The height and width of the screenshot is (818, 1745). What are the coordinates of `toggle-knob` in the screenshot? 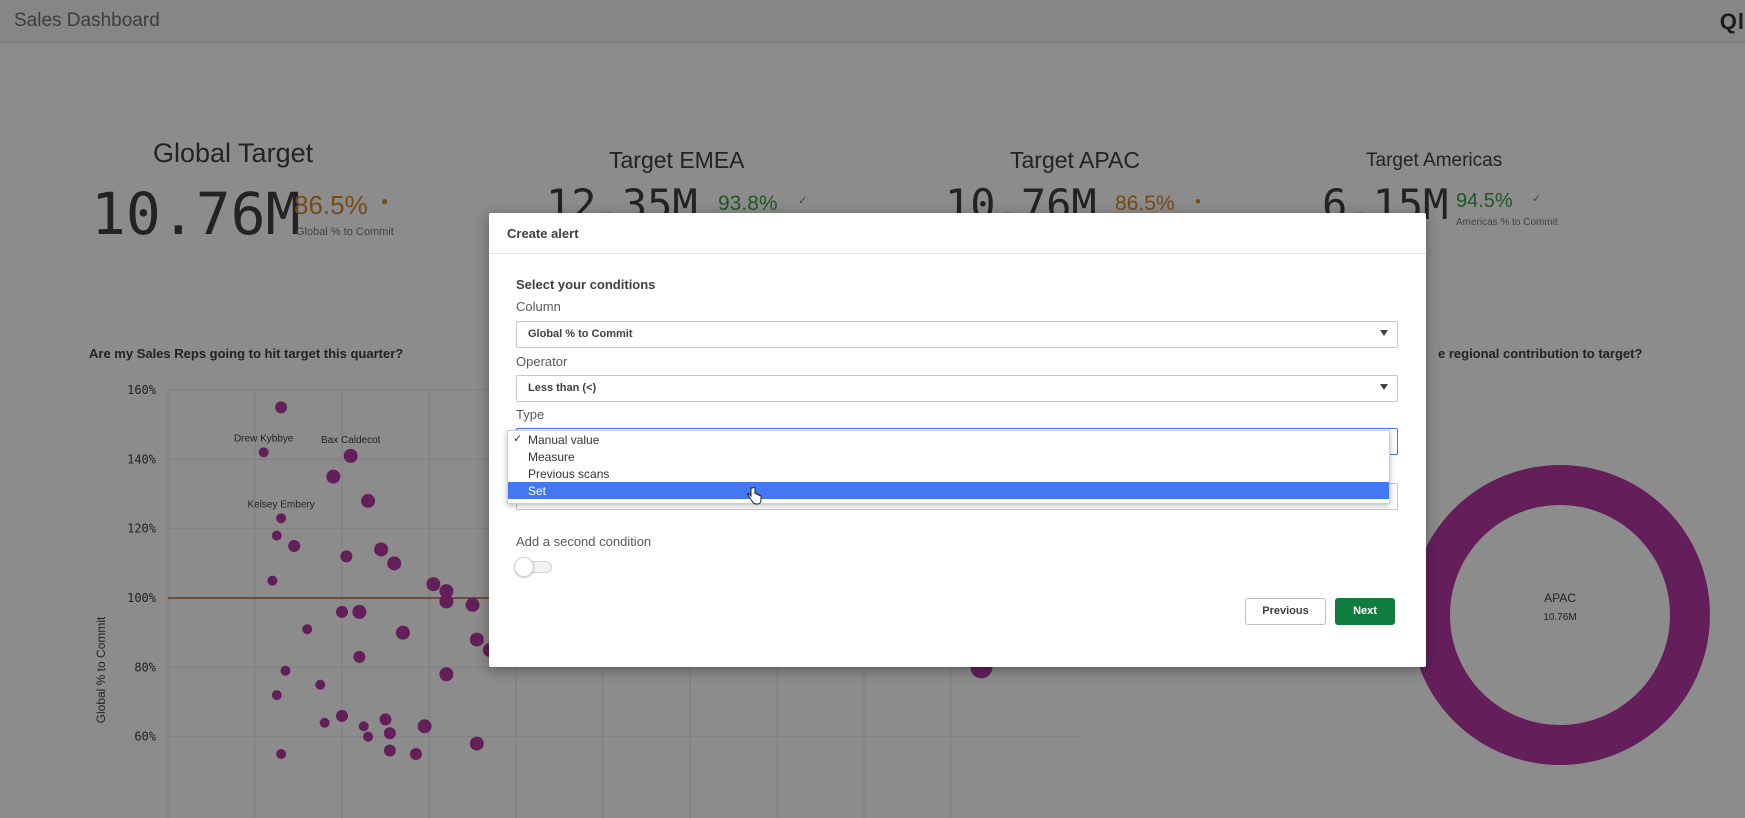 It's located at (524, 567).